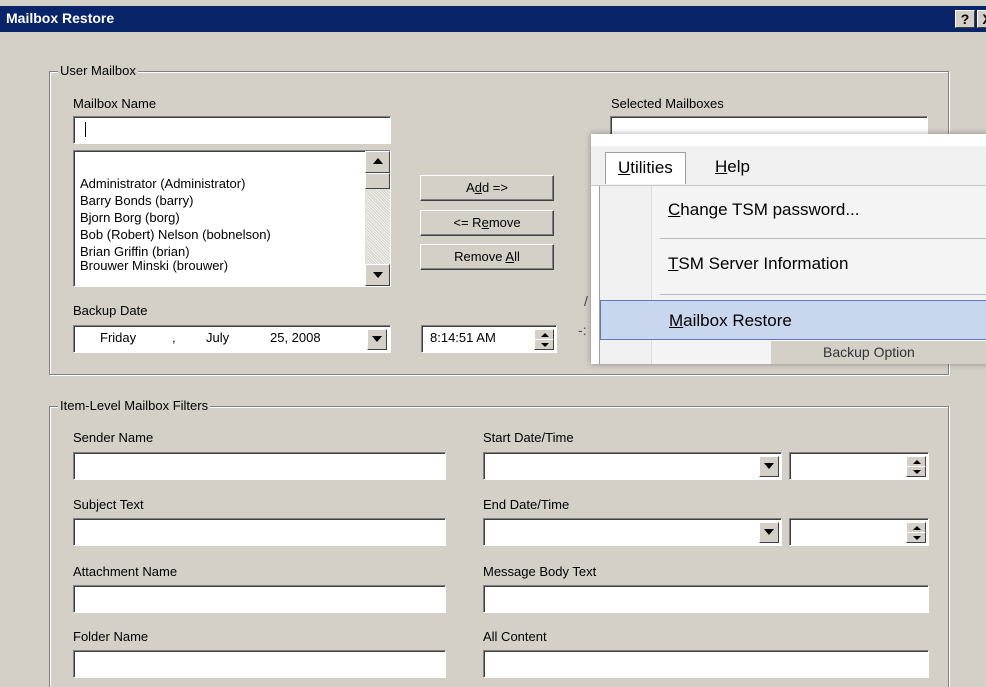  I want to click on message-body-label: Message Body Text, so click(540, 571).